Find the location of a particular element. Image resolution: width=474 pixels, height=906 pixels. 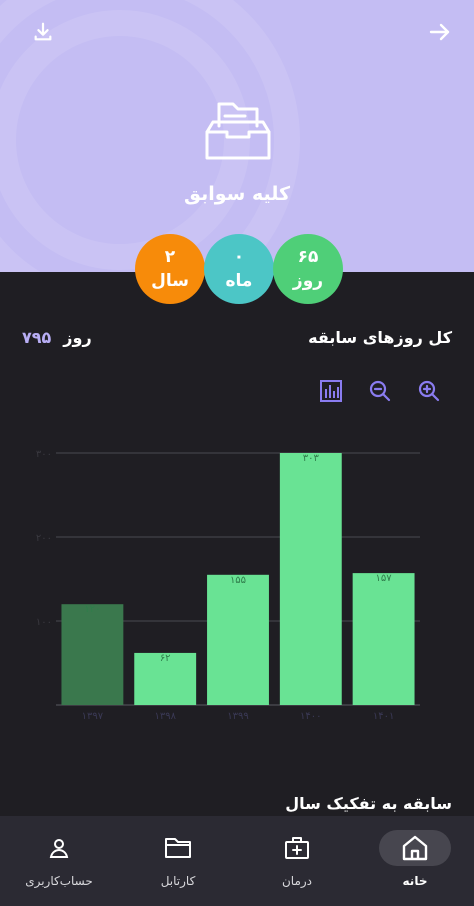

y-tick-label: ۱۰۰ is located at coordinates (44, 622).